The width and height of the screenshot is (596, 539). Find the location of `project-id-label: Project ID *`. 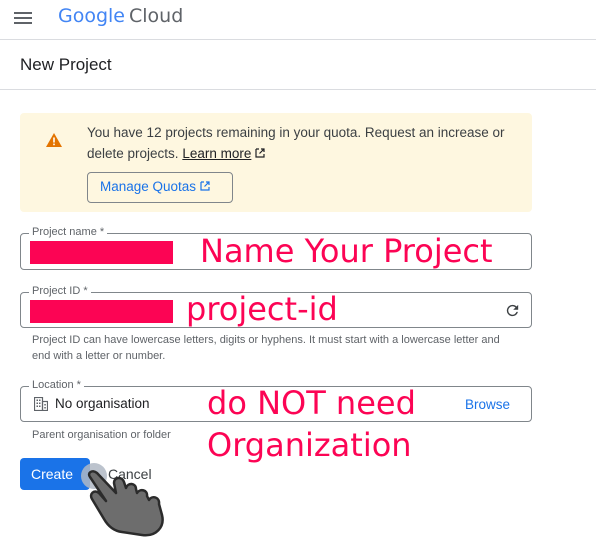

project-id-label: Project ID * is located at coordinates (60, 291).